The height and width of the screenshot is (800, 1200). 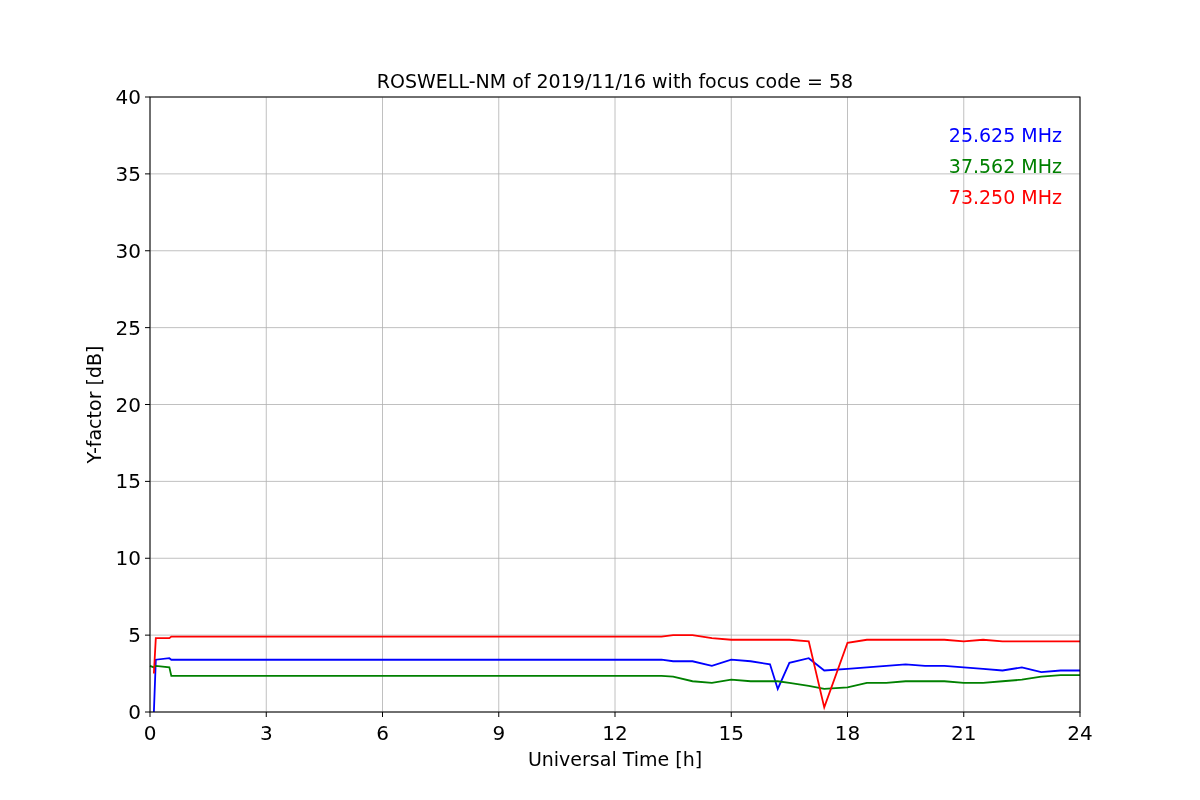 What do you see at coordinates (382, 733) in the screenshot?
I see `tick-label: 6` at bounding box center [382, 733].